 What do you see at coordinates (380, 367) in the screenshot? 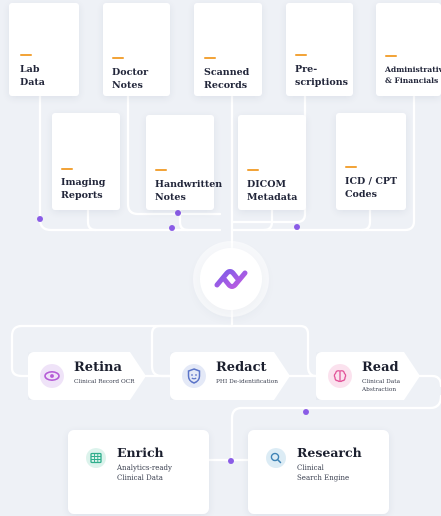
I see `stage-title: Read` at bounding box center [380, 367].